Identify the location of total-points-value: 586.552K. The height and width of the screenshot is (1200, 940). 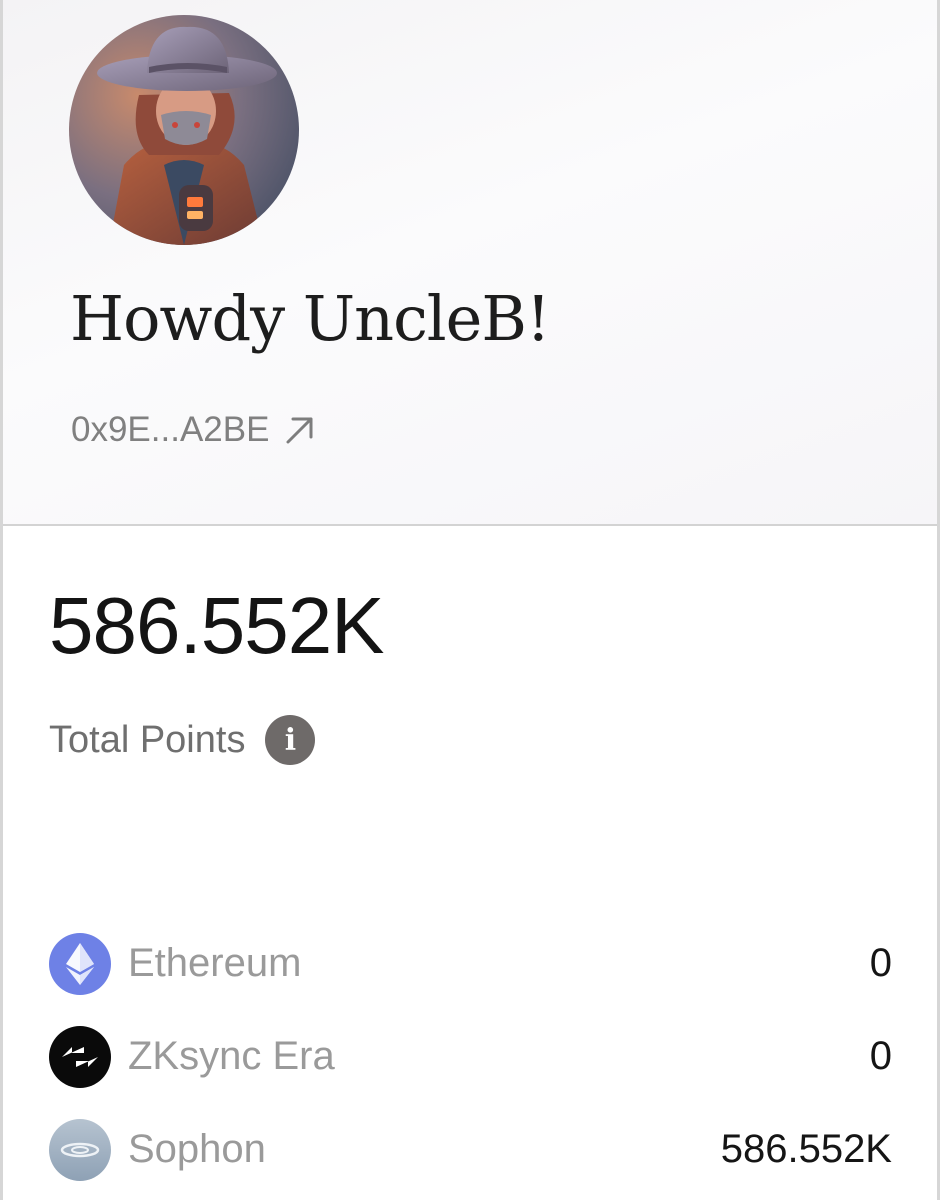
(217, 625).